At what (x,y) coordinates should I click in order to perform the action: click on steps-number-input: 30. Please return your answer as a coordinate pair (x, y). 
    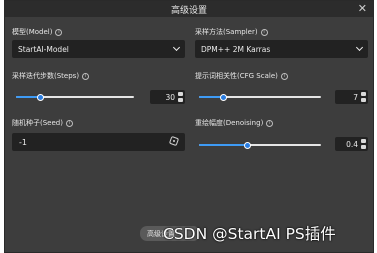
    Looking at the image, I should click on (167, 97).